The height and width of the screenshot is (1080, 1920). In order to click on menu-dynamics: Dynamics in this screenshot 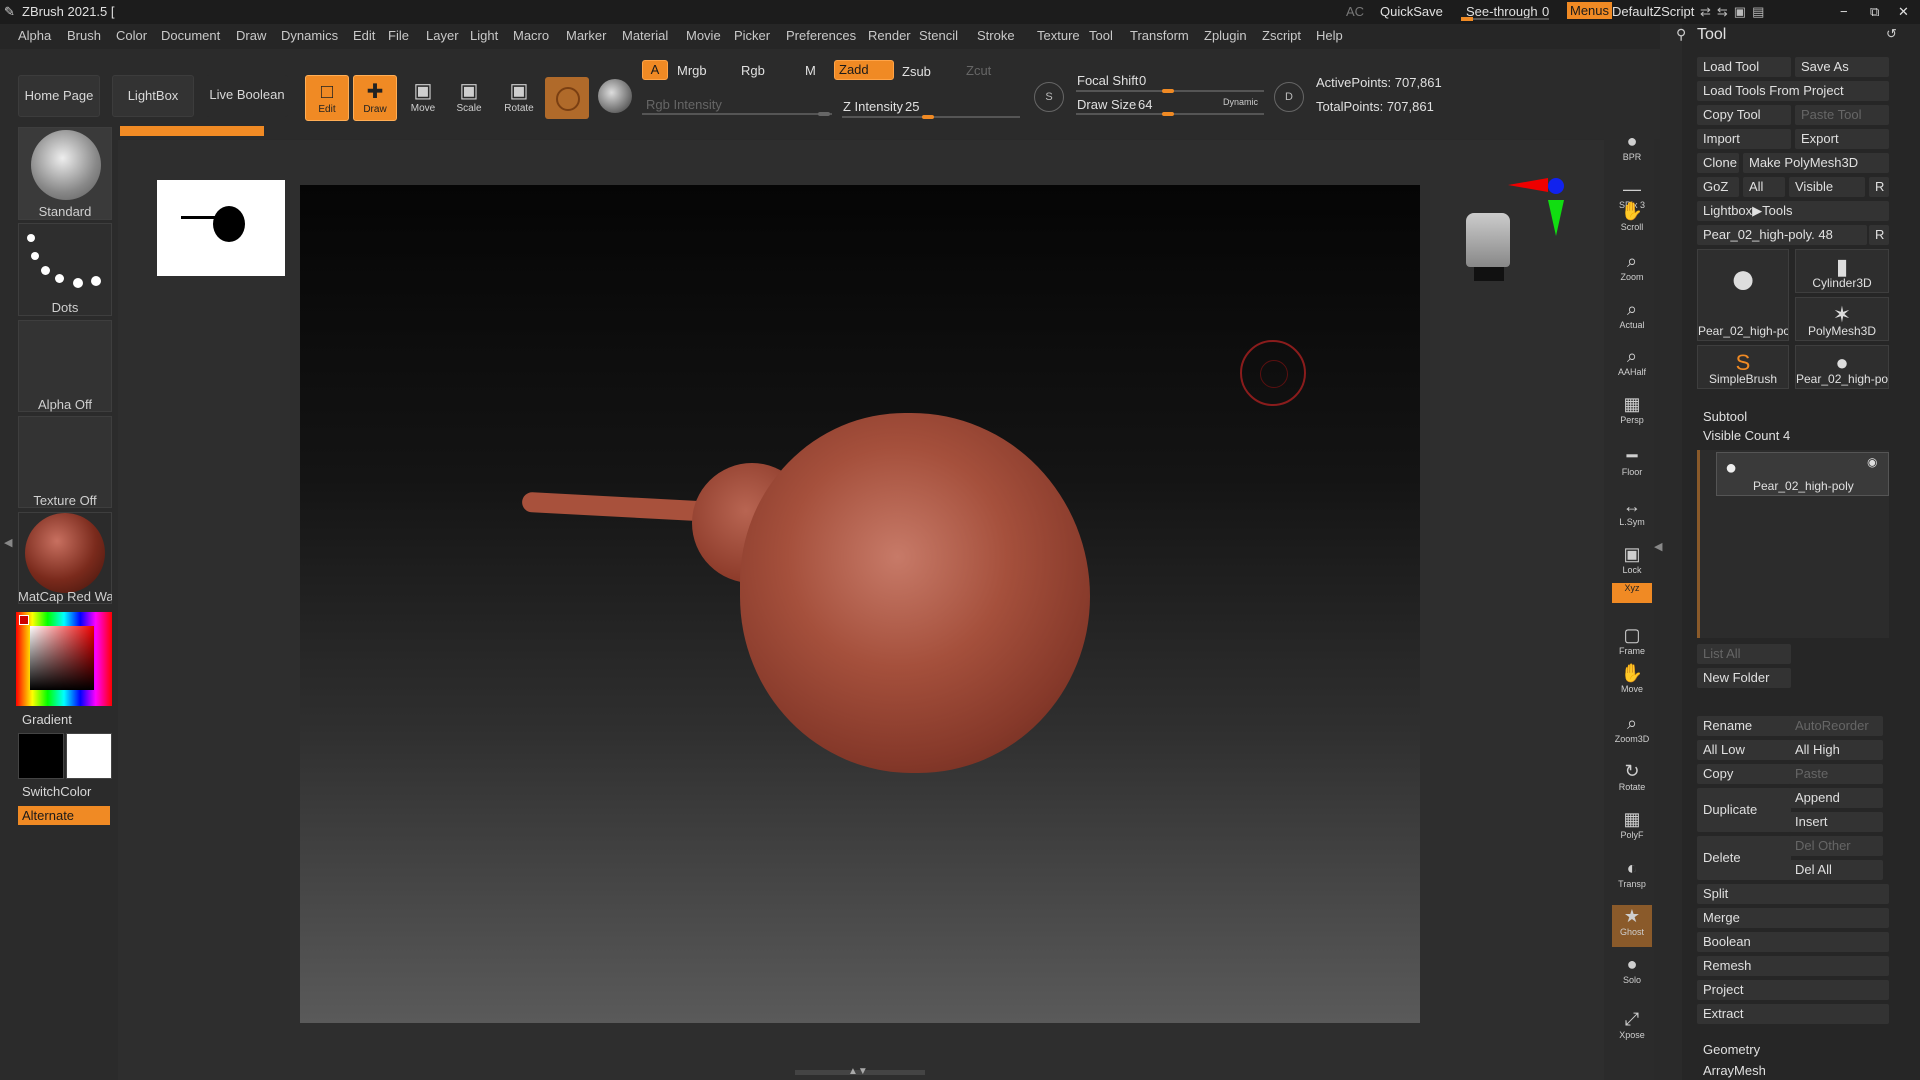, I will do `click(309, 35)`.